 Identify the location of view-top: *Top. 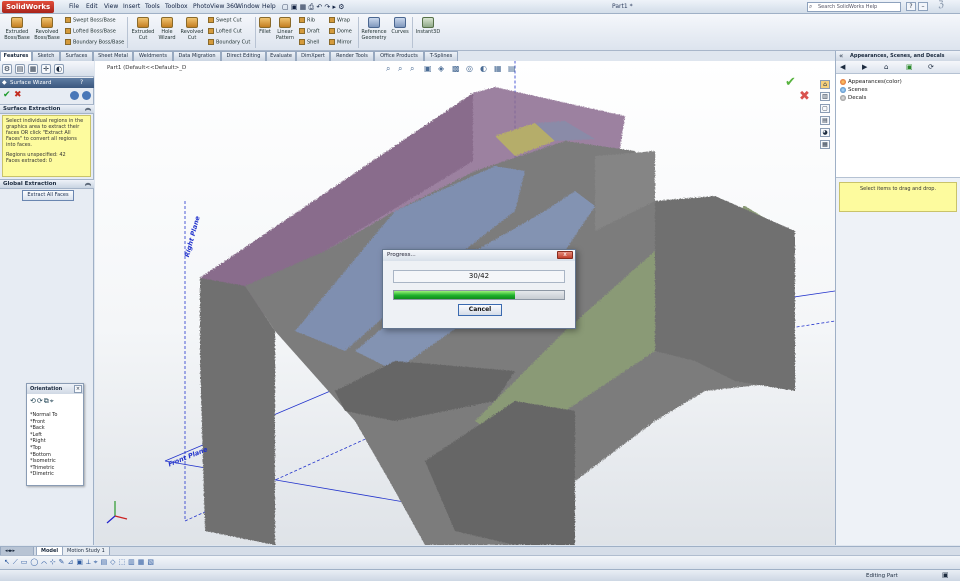
(43, 448).